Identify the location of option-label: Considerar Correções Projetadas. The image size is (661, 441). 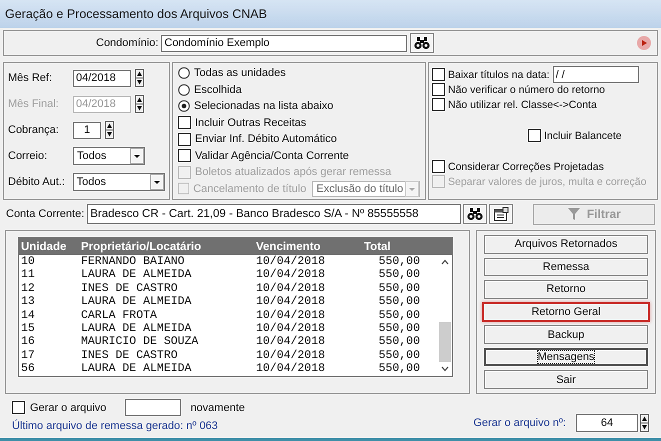
(526, 166).